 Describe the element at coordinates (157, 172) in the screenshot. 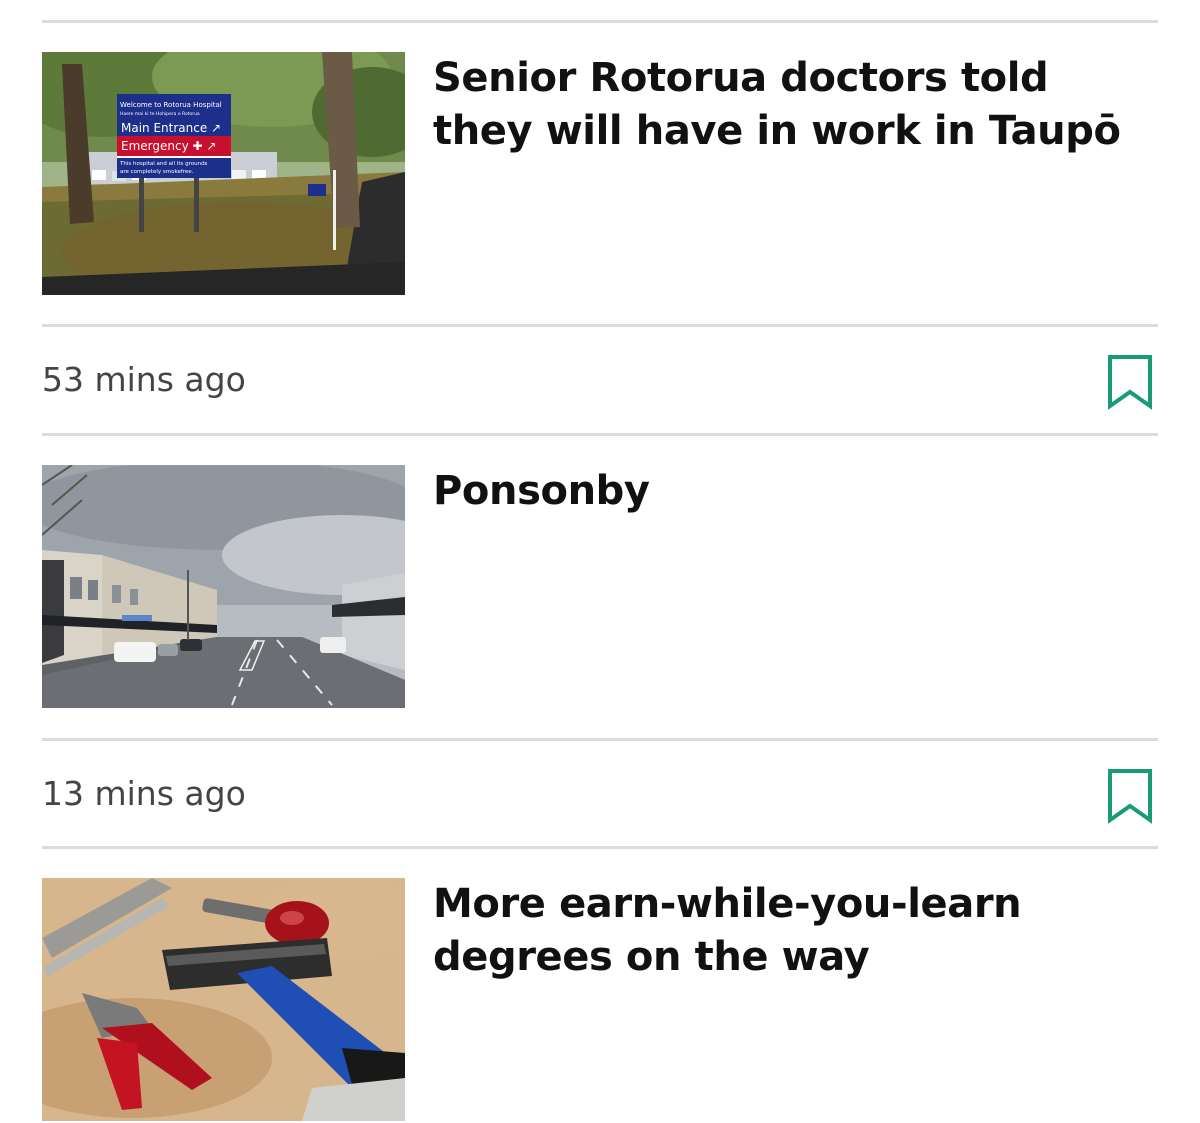

I see `svg-text: are completely smokefree.` at that location.